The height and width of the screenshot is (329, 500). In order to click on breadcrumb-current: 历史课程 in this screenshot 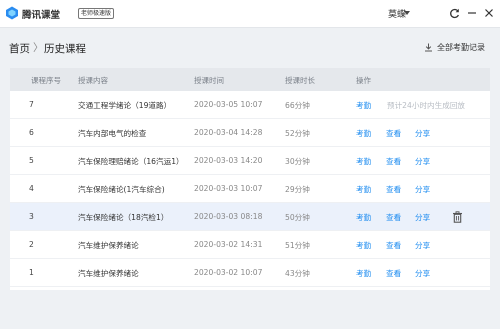, I will do `click(65, 49)`.